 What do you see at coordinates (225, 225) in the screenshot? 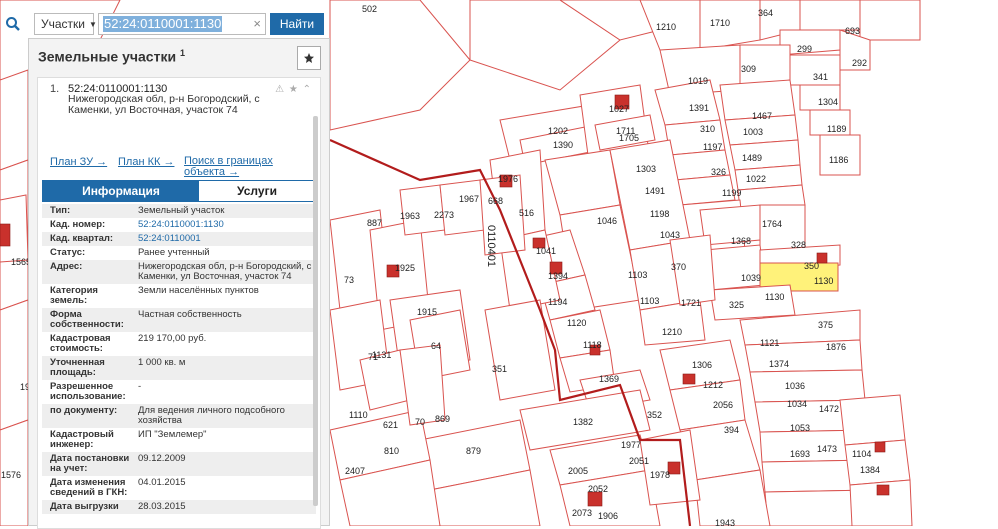
I see `property-value: 52:24:0110001:1130` at bounding box center [225, 225].